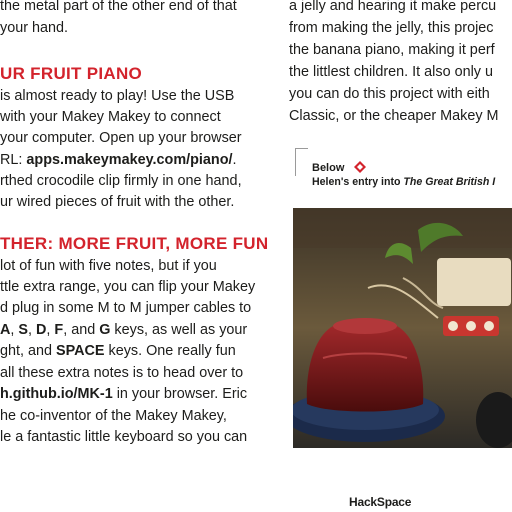  Describe the element at coordinates (23, 330) in the screenshot. I see `key-name: S` at that location.